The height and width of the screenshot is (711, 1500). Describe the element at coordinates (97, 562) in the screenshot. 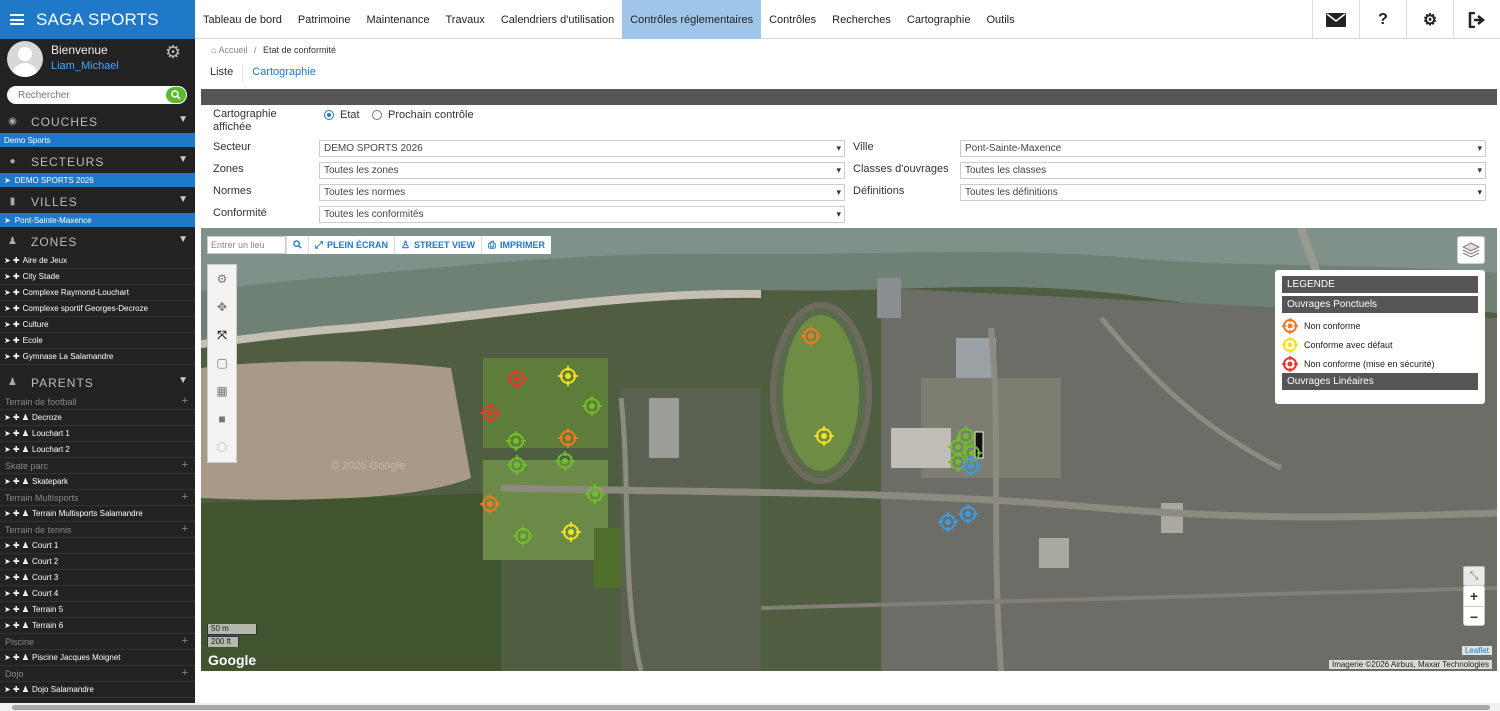

I see `parent-item: ➤ ✚ ♟ Court 2` at that location.